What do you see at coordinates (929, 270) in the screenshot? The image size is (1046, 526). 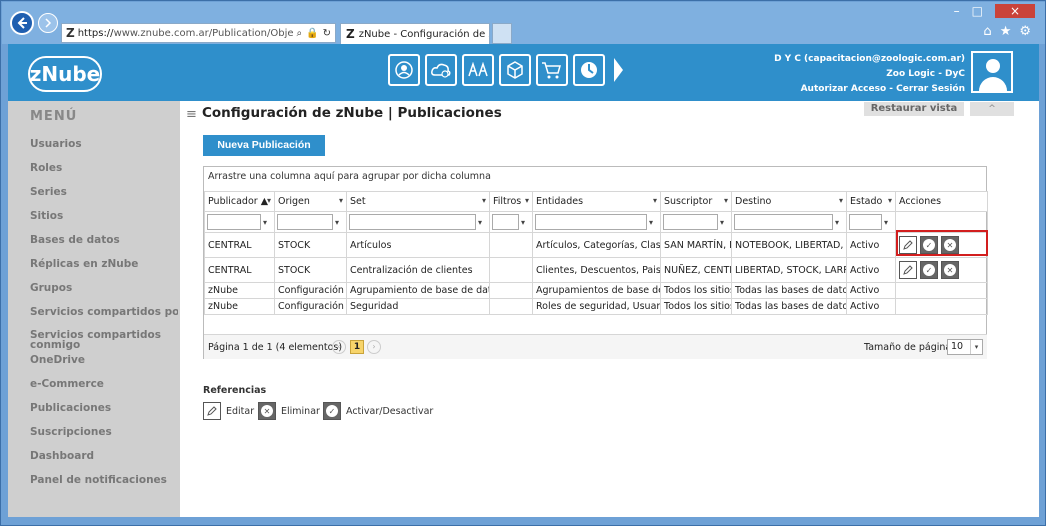 I see `toggle-active-button: ✓` at bounding box center [929, 270].